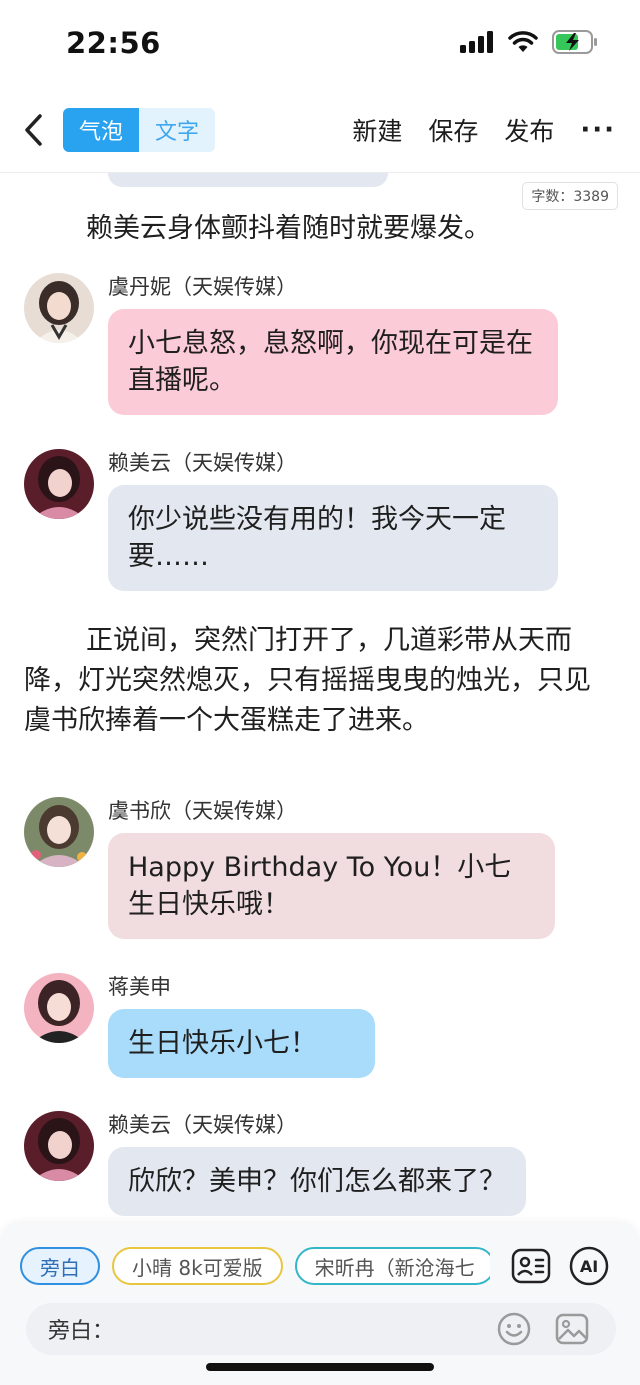 The height and width of the screenshot is (1385, 640). What do you see at coordinates (529, 130) in the screenshot?
I see `publish-button: 发布` at bounding box center [529, 130].